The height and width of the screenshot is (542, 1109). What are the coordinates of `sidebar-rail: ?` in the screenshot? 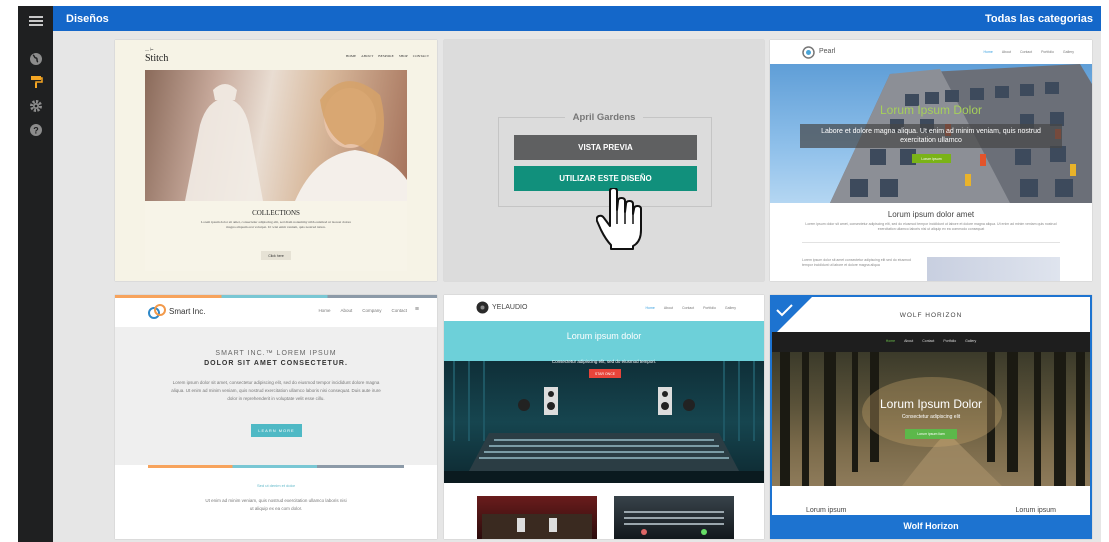 It's located at (35, 274).